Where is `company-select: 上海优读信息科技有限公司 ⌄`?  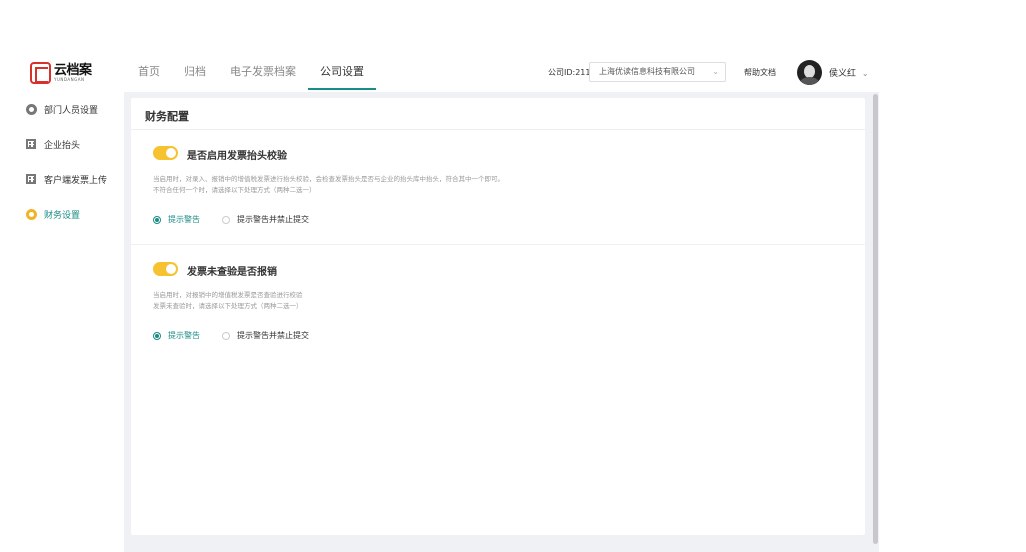 company-select: 上海优读信息科技有限公司 ⌄ is located at coordinates (657, 72).